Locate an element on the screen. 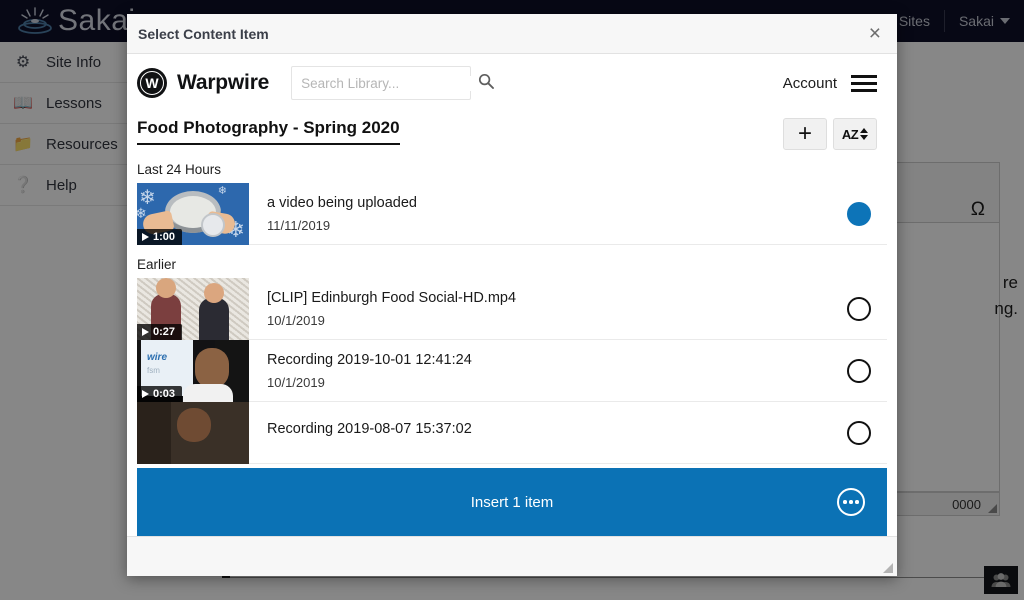 This screenshot has width=1024, height=600. add-media-button: + is located at coordinates (805, 134).